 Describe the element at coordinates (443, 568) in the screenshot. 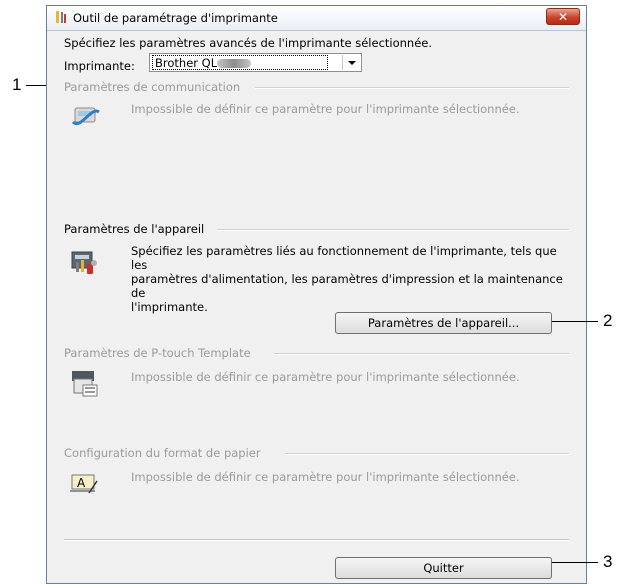

I see `quit-button: Quitter` at that location.